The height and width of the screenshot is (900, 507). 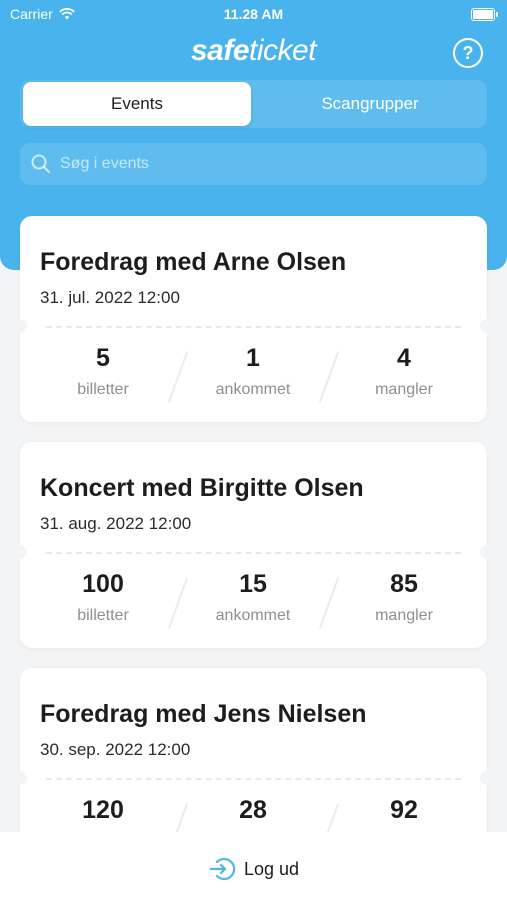 I want to click on search-bar, so click(x=253, y=164).